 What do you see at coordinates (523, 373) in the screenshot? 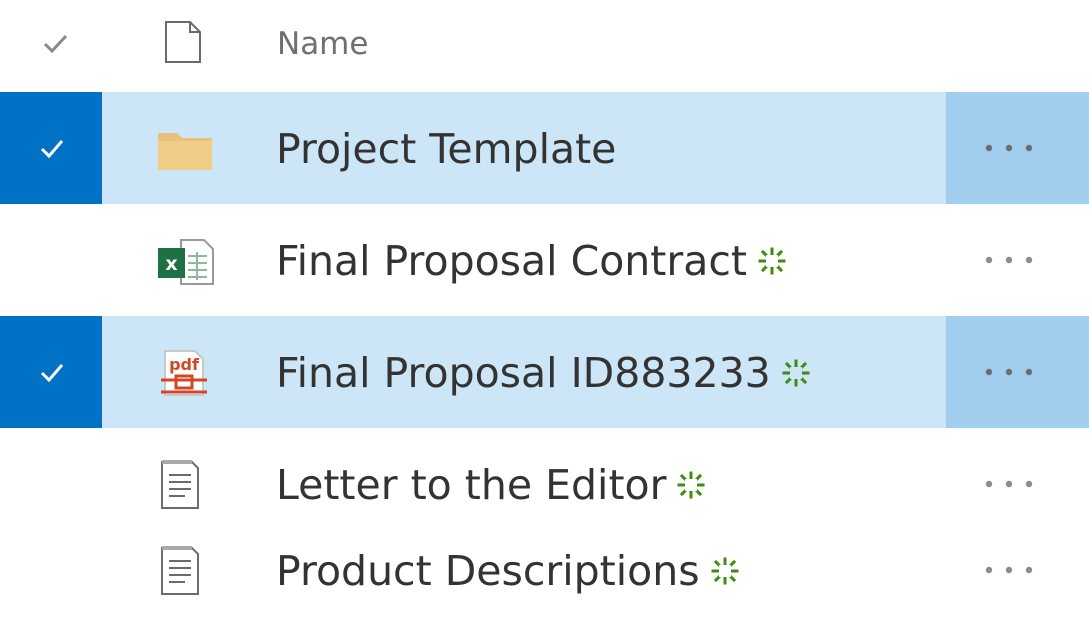
I see `item-name-text: Final Proposal ID883233` at bounding box center [523, 373].